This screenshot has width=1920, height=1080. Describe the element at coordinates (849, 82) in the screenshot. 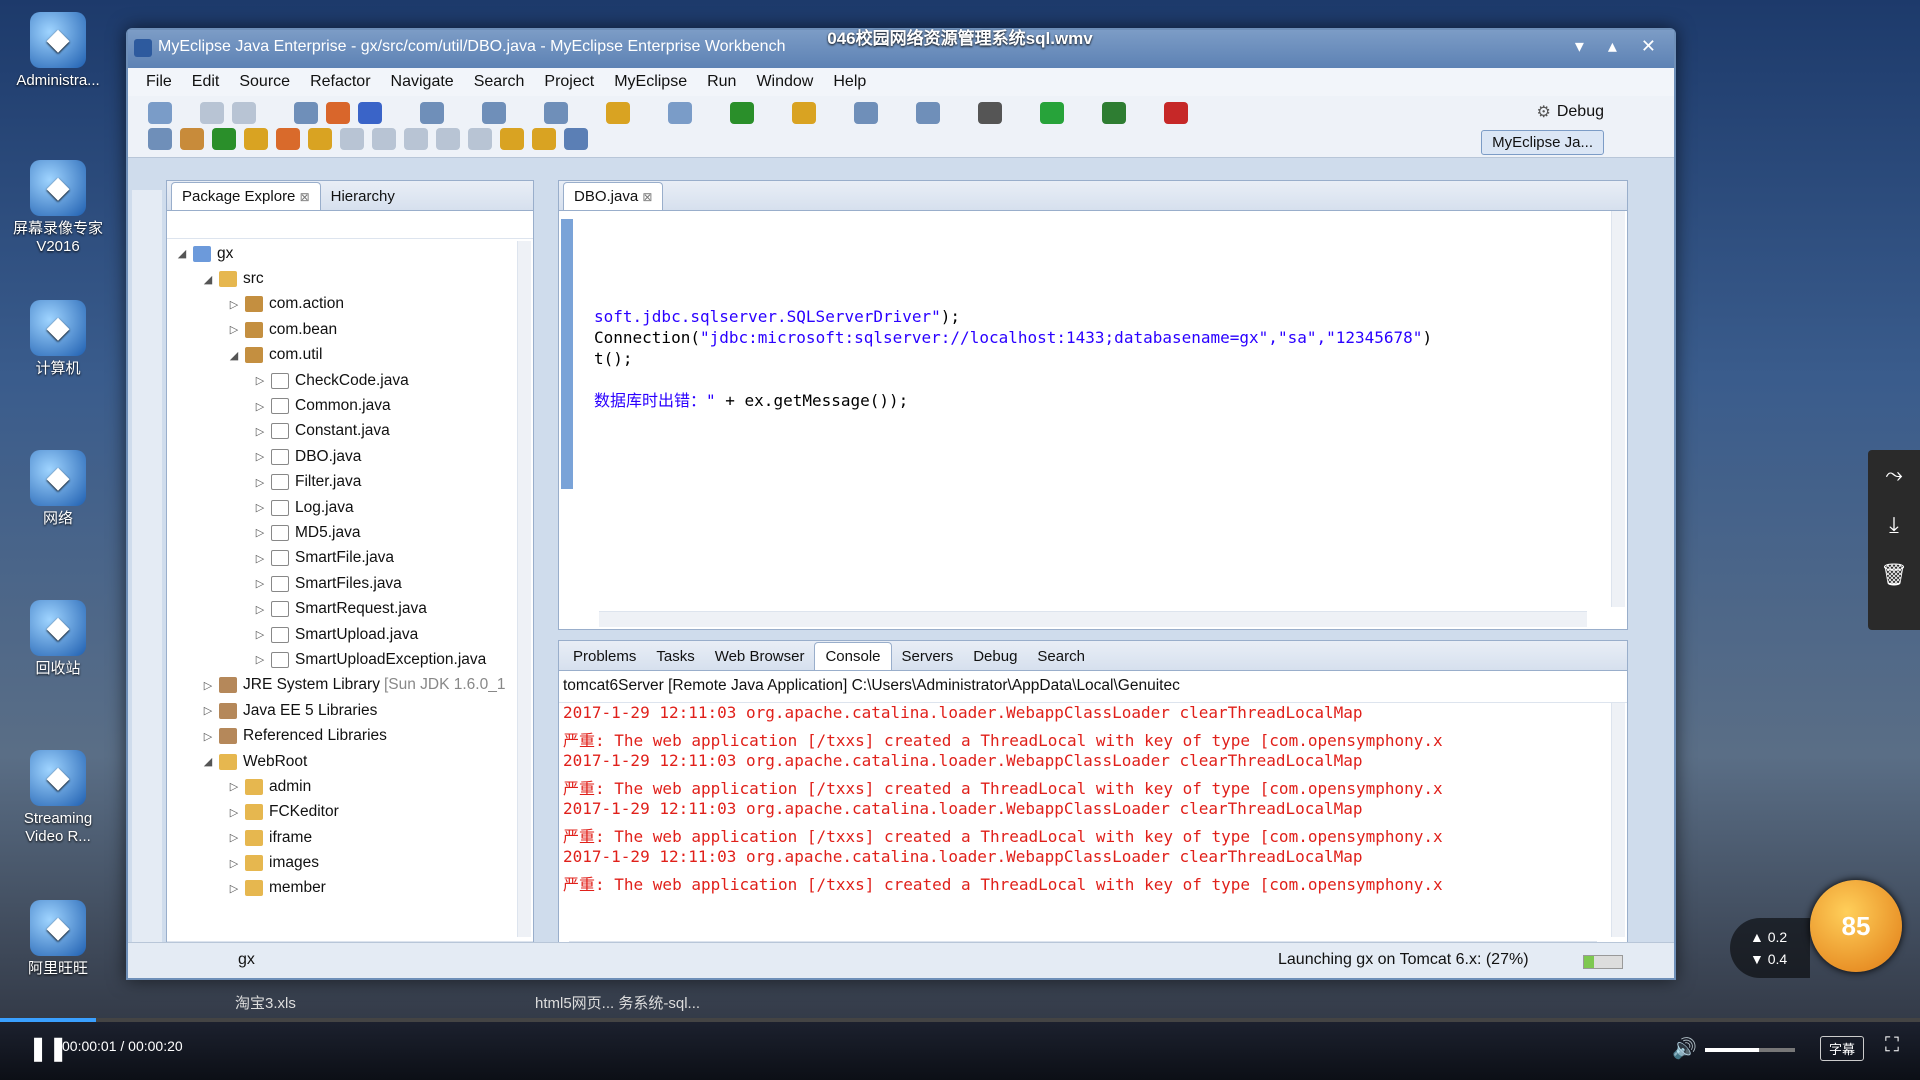

I see `menu-item-help: Help` at that location.